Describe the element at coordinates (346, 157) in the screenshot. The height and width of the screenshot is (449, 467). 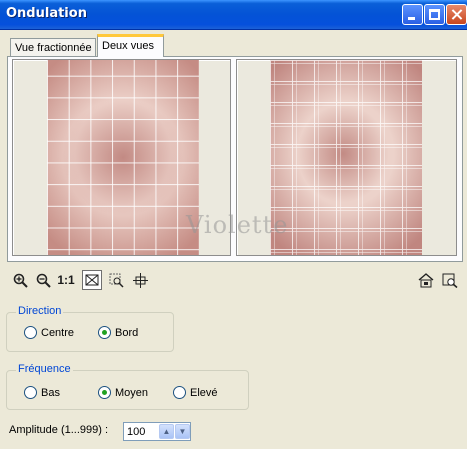
I see `preview-after-image` at that location.